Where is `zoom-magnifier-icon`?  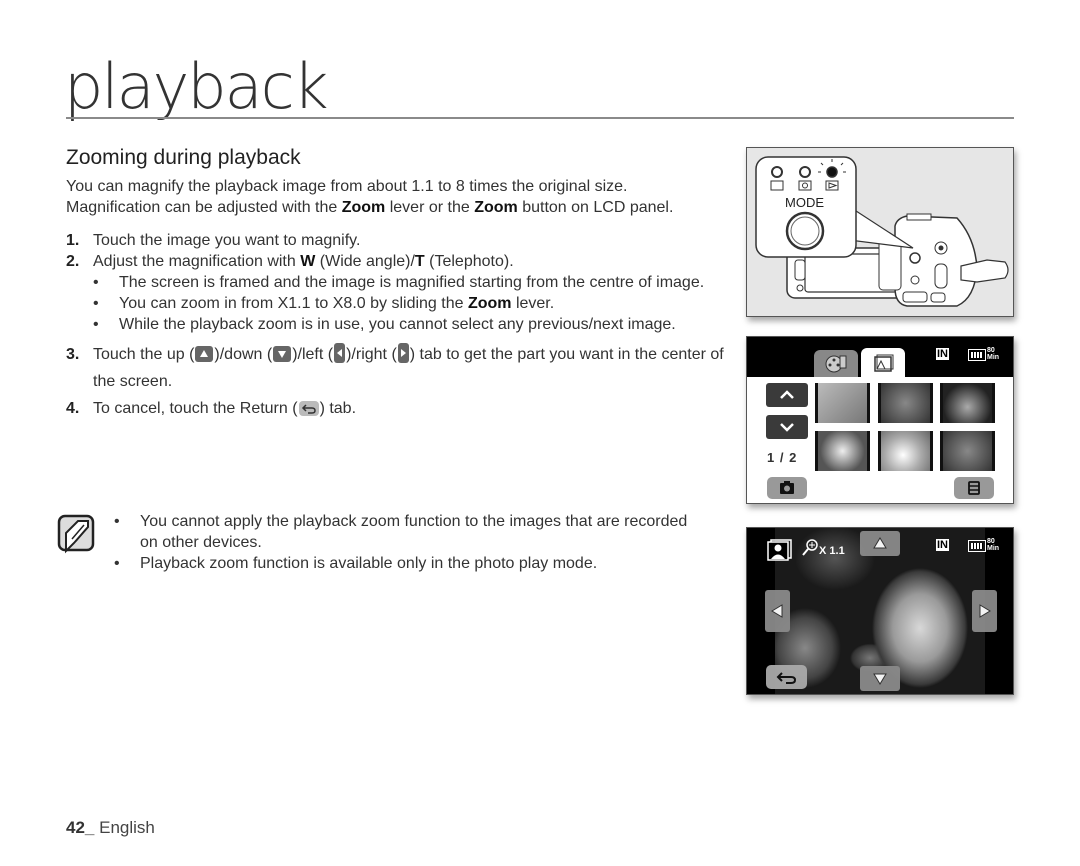
zoom-magnifier-icon is located at coordinates (810, 547).